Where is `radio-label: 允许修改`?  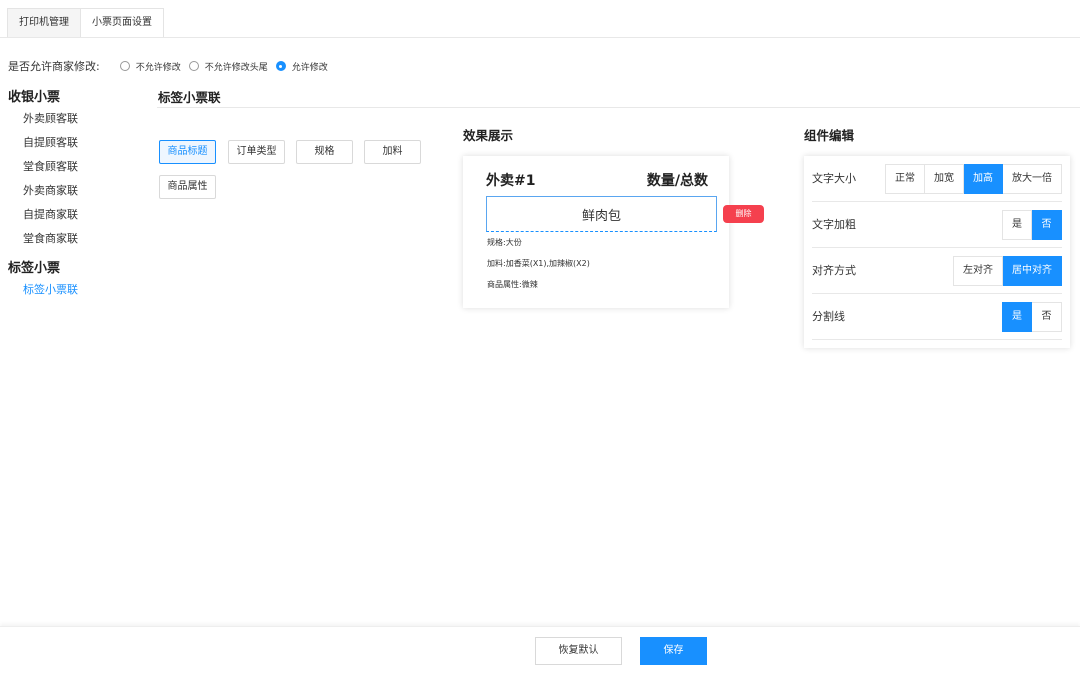
radio-label: 允许修改 is located at coordinates (309, 67).